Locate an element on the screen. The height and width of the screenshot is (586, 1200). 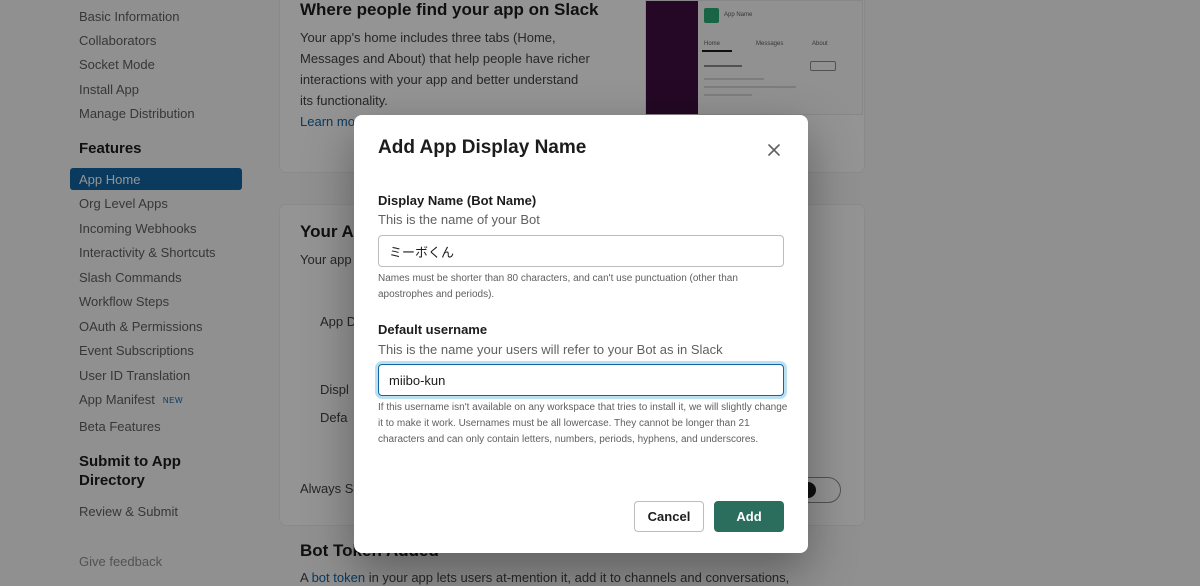
display-name-input is located at coordinates (581, 251).